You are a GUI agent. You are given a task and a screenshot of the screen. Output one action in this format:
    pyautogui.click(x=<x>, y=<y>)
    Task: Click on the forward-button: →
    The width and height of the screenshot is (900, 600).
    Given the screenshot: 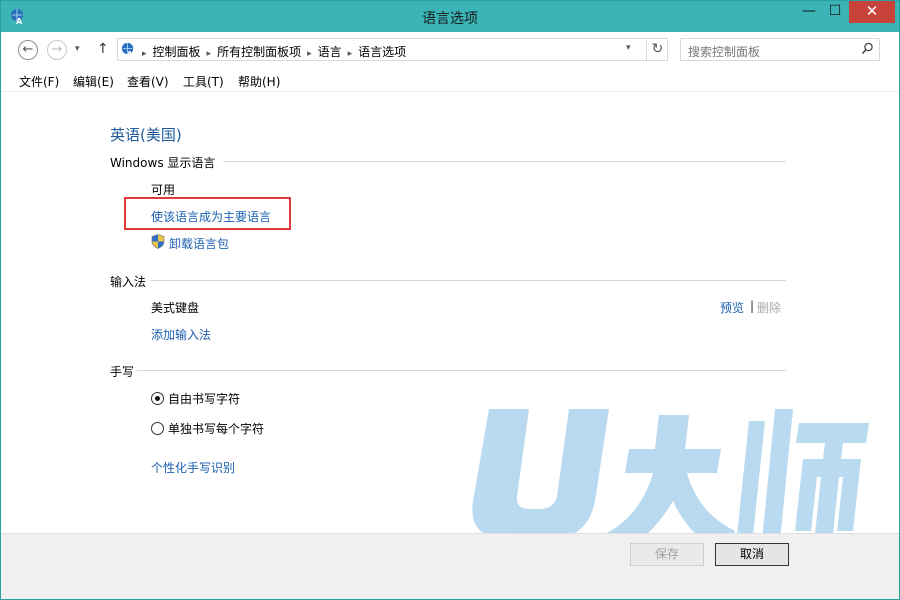 What is the action you would take?
    pyautogui.click(x=57, y=50)
    